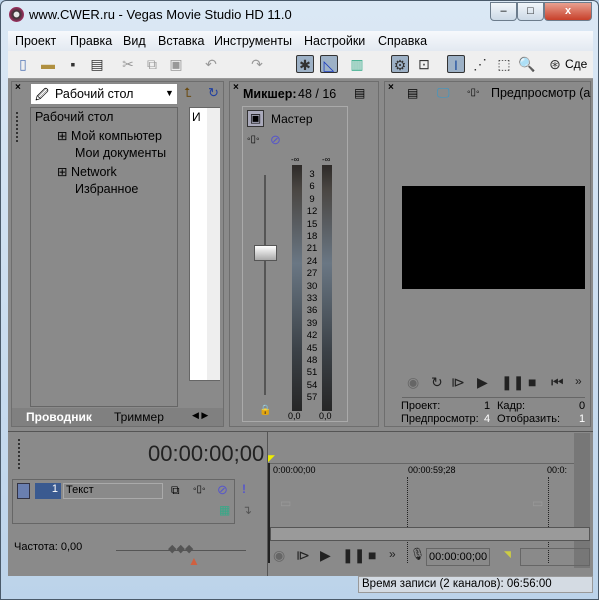 The height and width of the screenshot is (600, 599). Describe the element at coordinates (458, 557) in the screenshot. I see `cursor-time-field: 00:00:00;00` at that location.